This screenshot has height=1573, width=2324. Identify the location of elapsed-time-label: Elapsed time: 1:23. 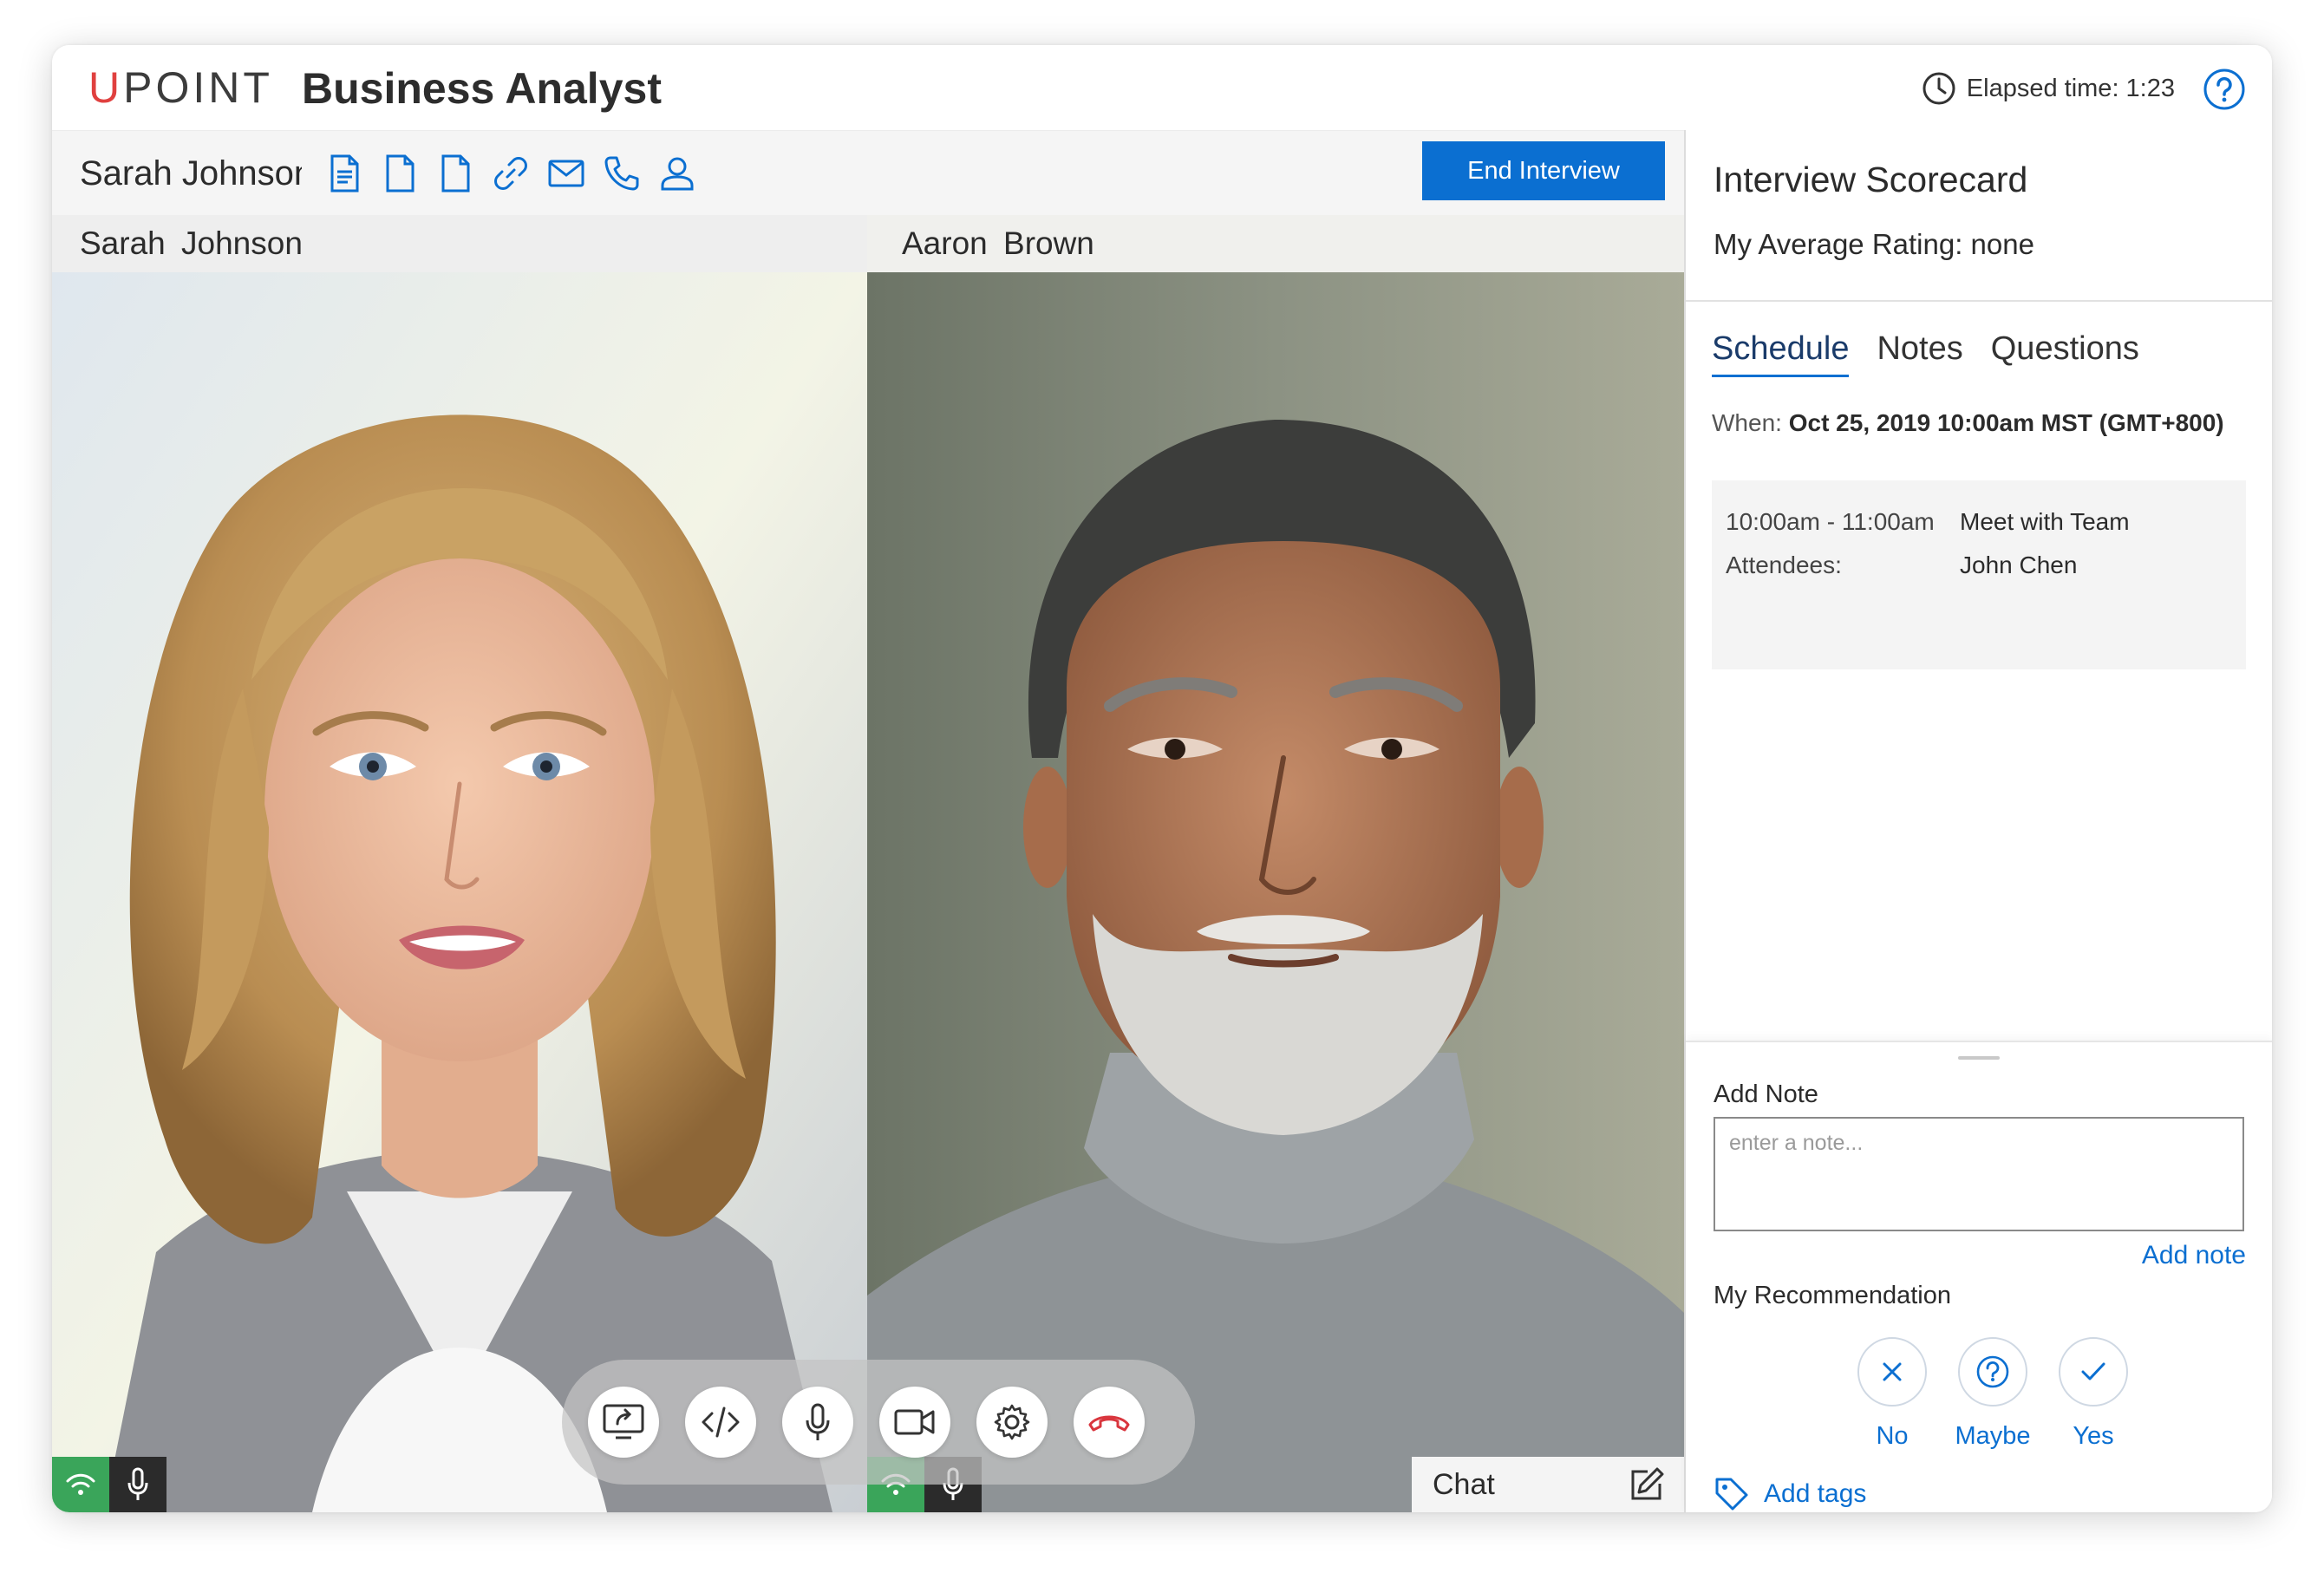
(2070, 89).